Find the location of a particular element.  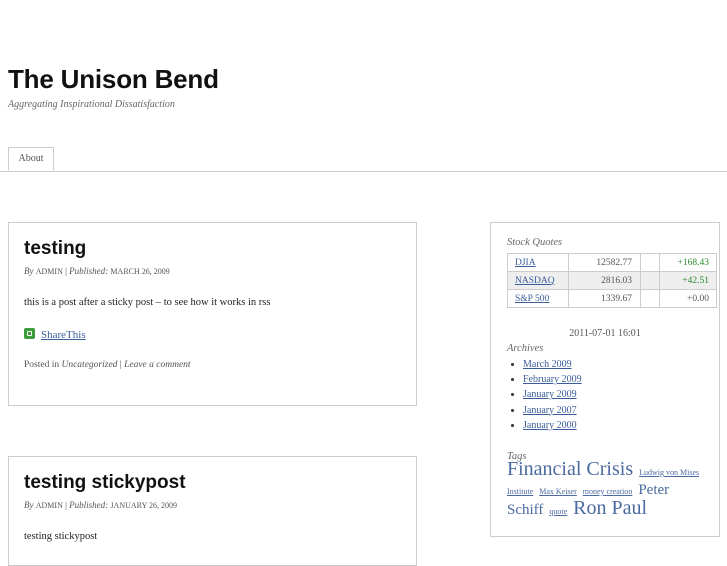

quote-symbol-link: NASDAQ is located at coordinates (535, 281).